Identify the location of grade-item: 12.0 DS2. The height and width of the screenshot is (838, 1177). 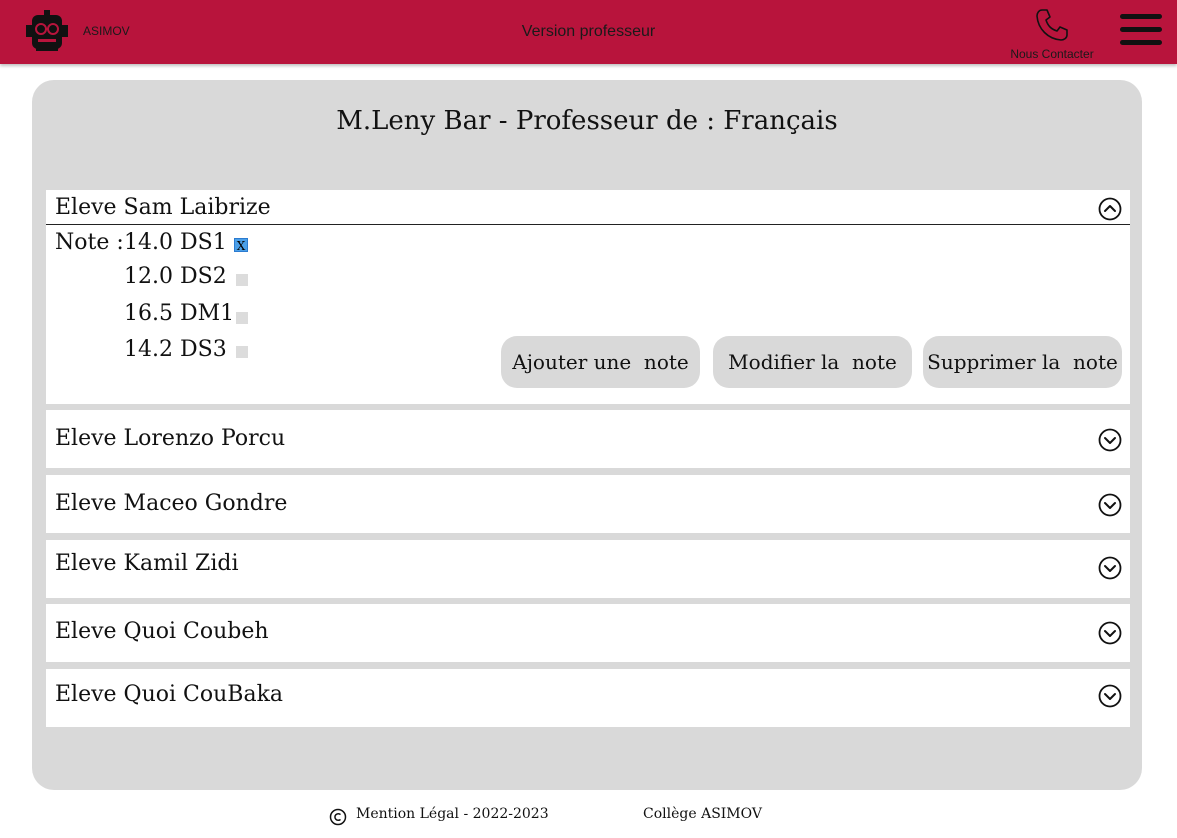
(175, 276).